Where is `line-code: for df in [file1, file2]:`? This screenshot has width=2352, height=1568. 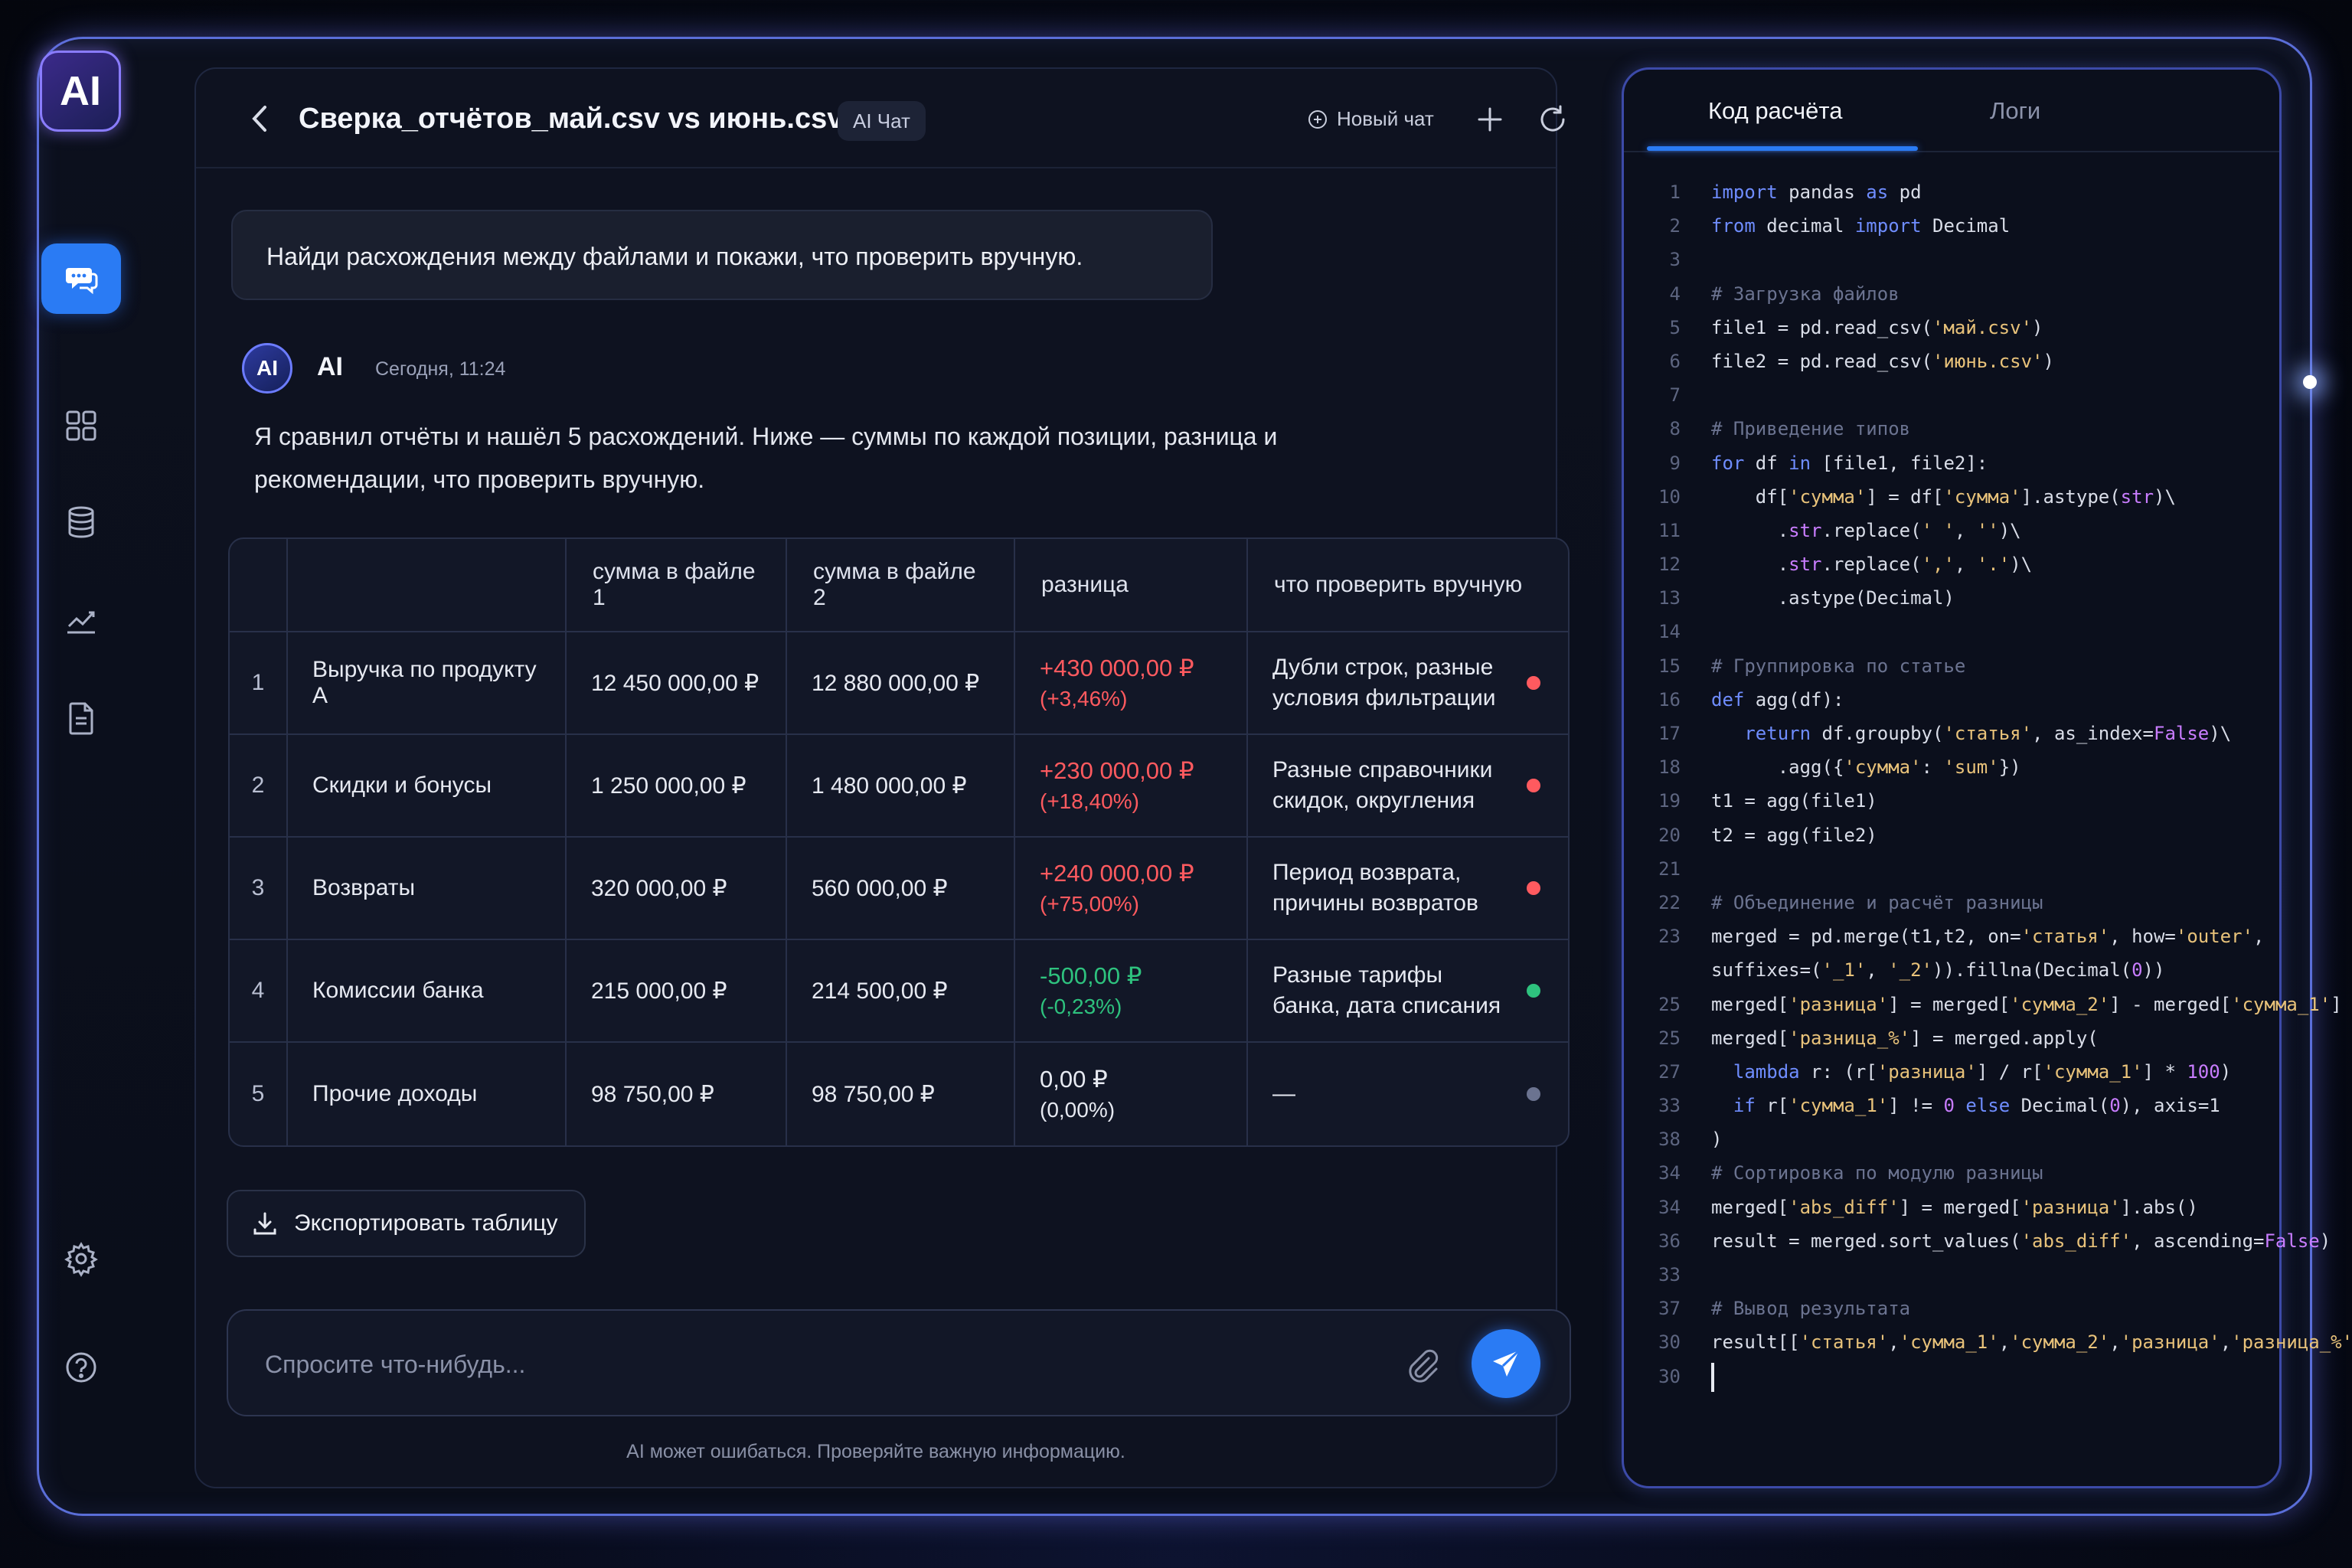 line-code: for df in [file1, file2]: is located at coordinates (1849, 463).